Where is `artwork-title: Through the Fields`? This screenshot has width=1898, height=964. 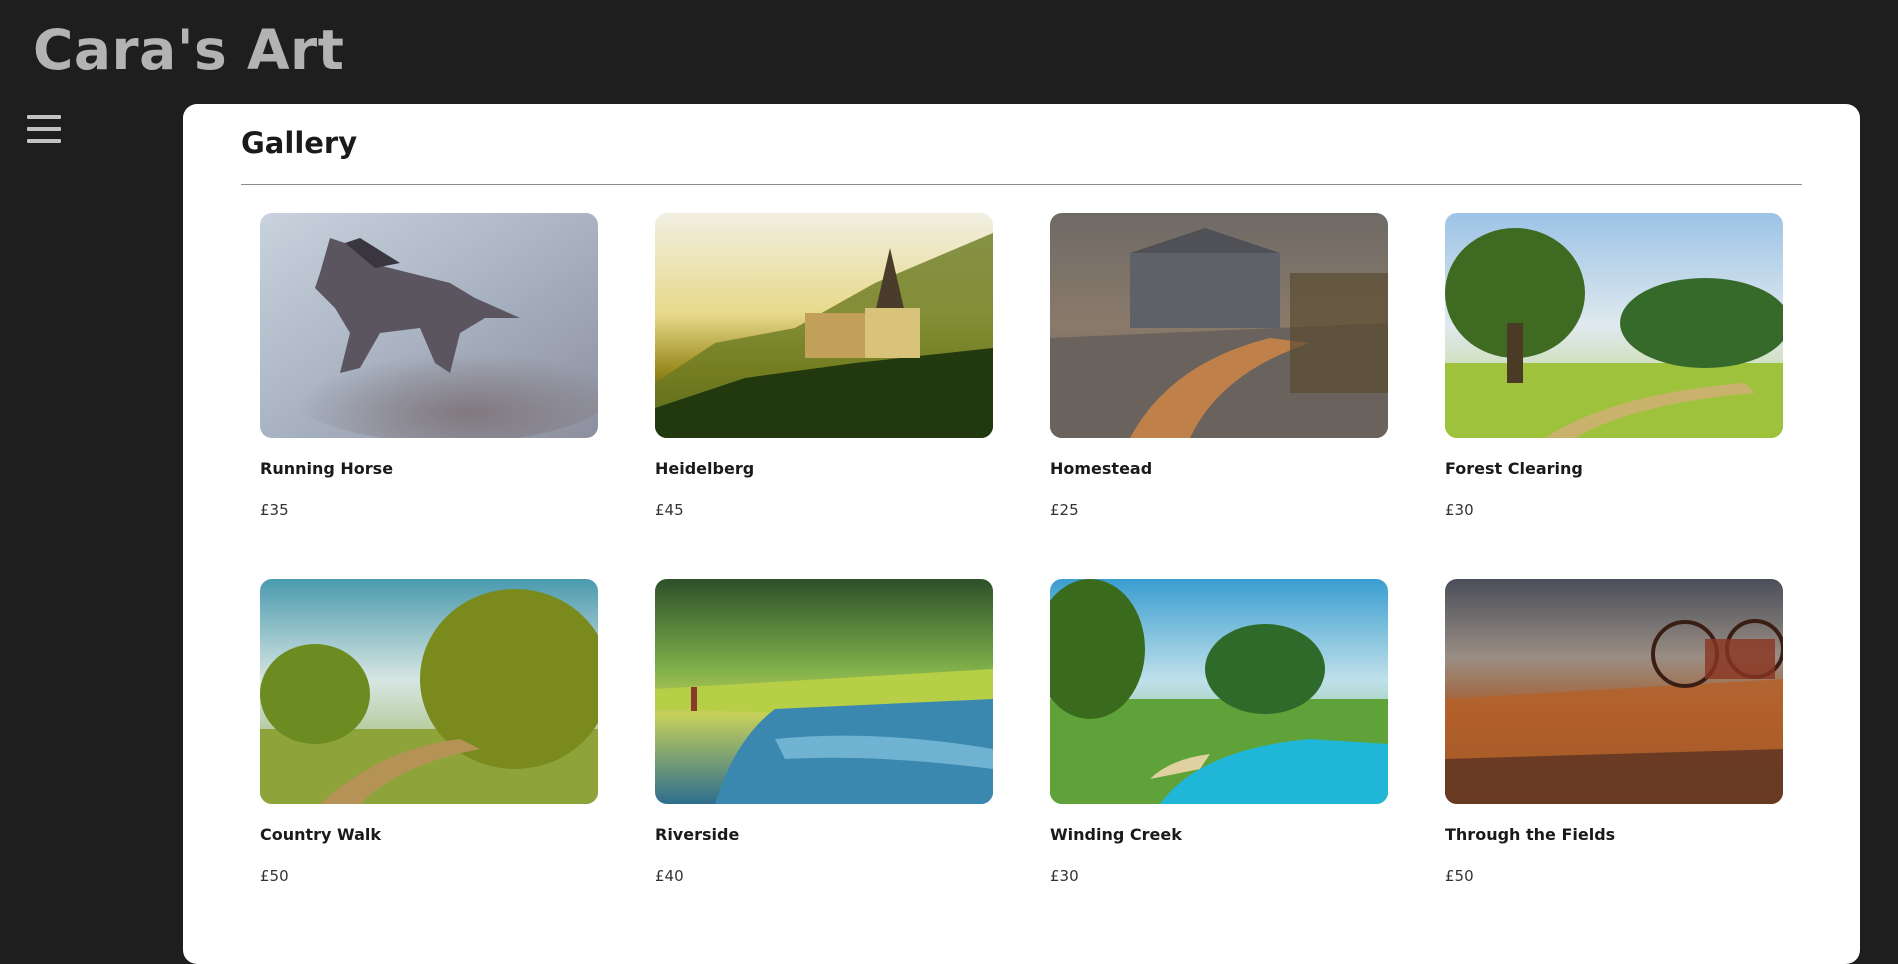 artwork-title: Through the Fields is located at coordinates (1614, 835).